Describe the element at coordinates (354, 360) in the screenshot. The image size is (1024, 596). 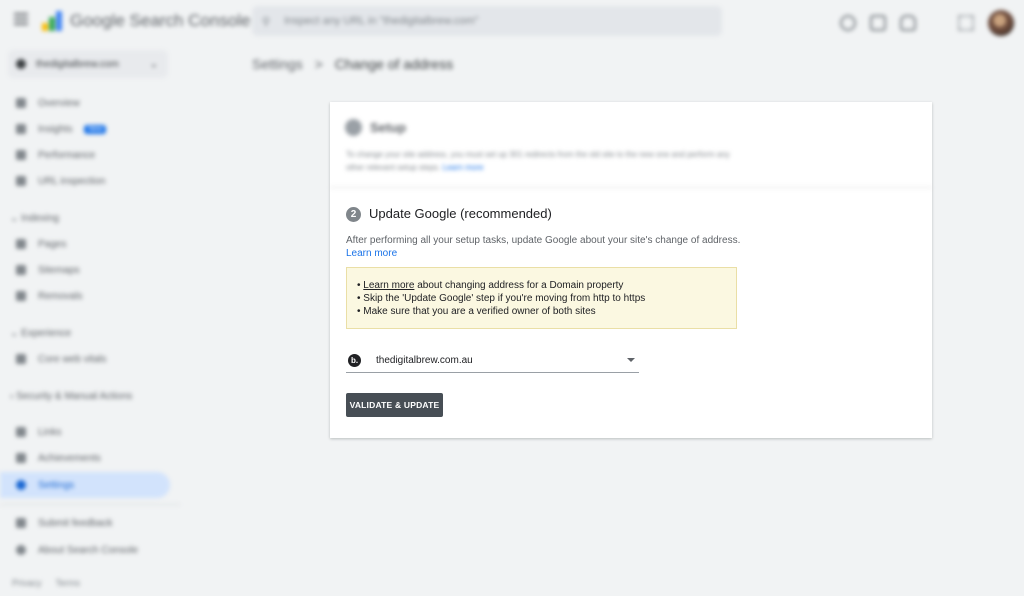
I see `site-favicon-icon: b.` at that location.